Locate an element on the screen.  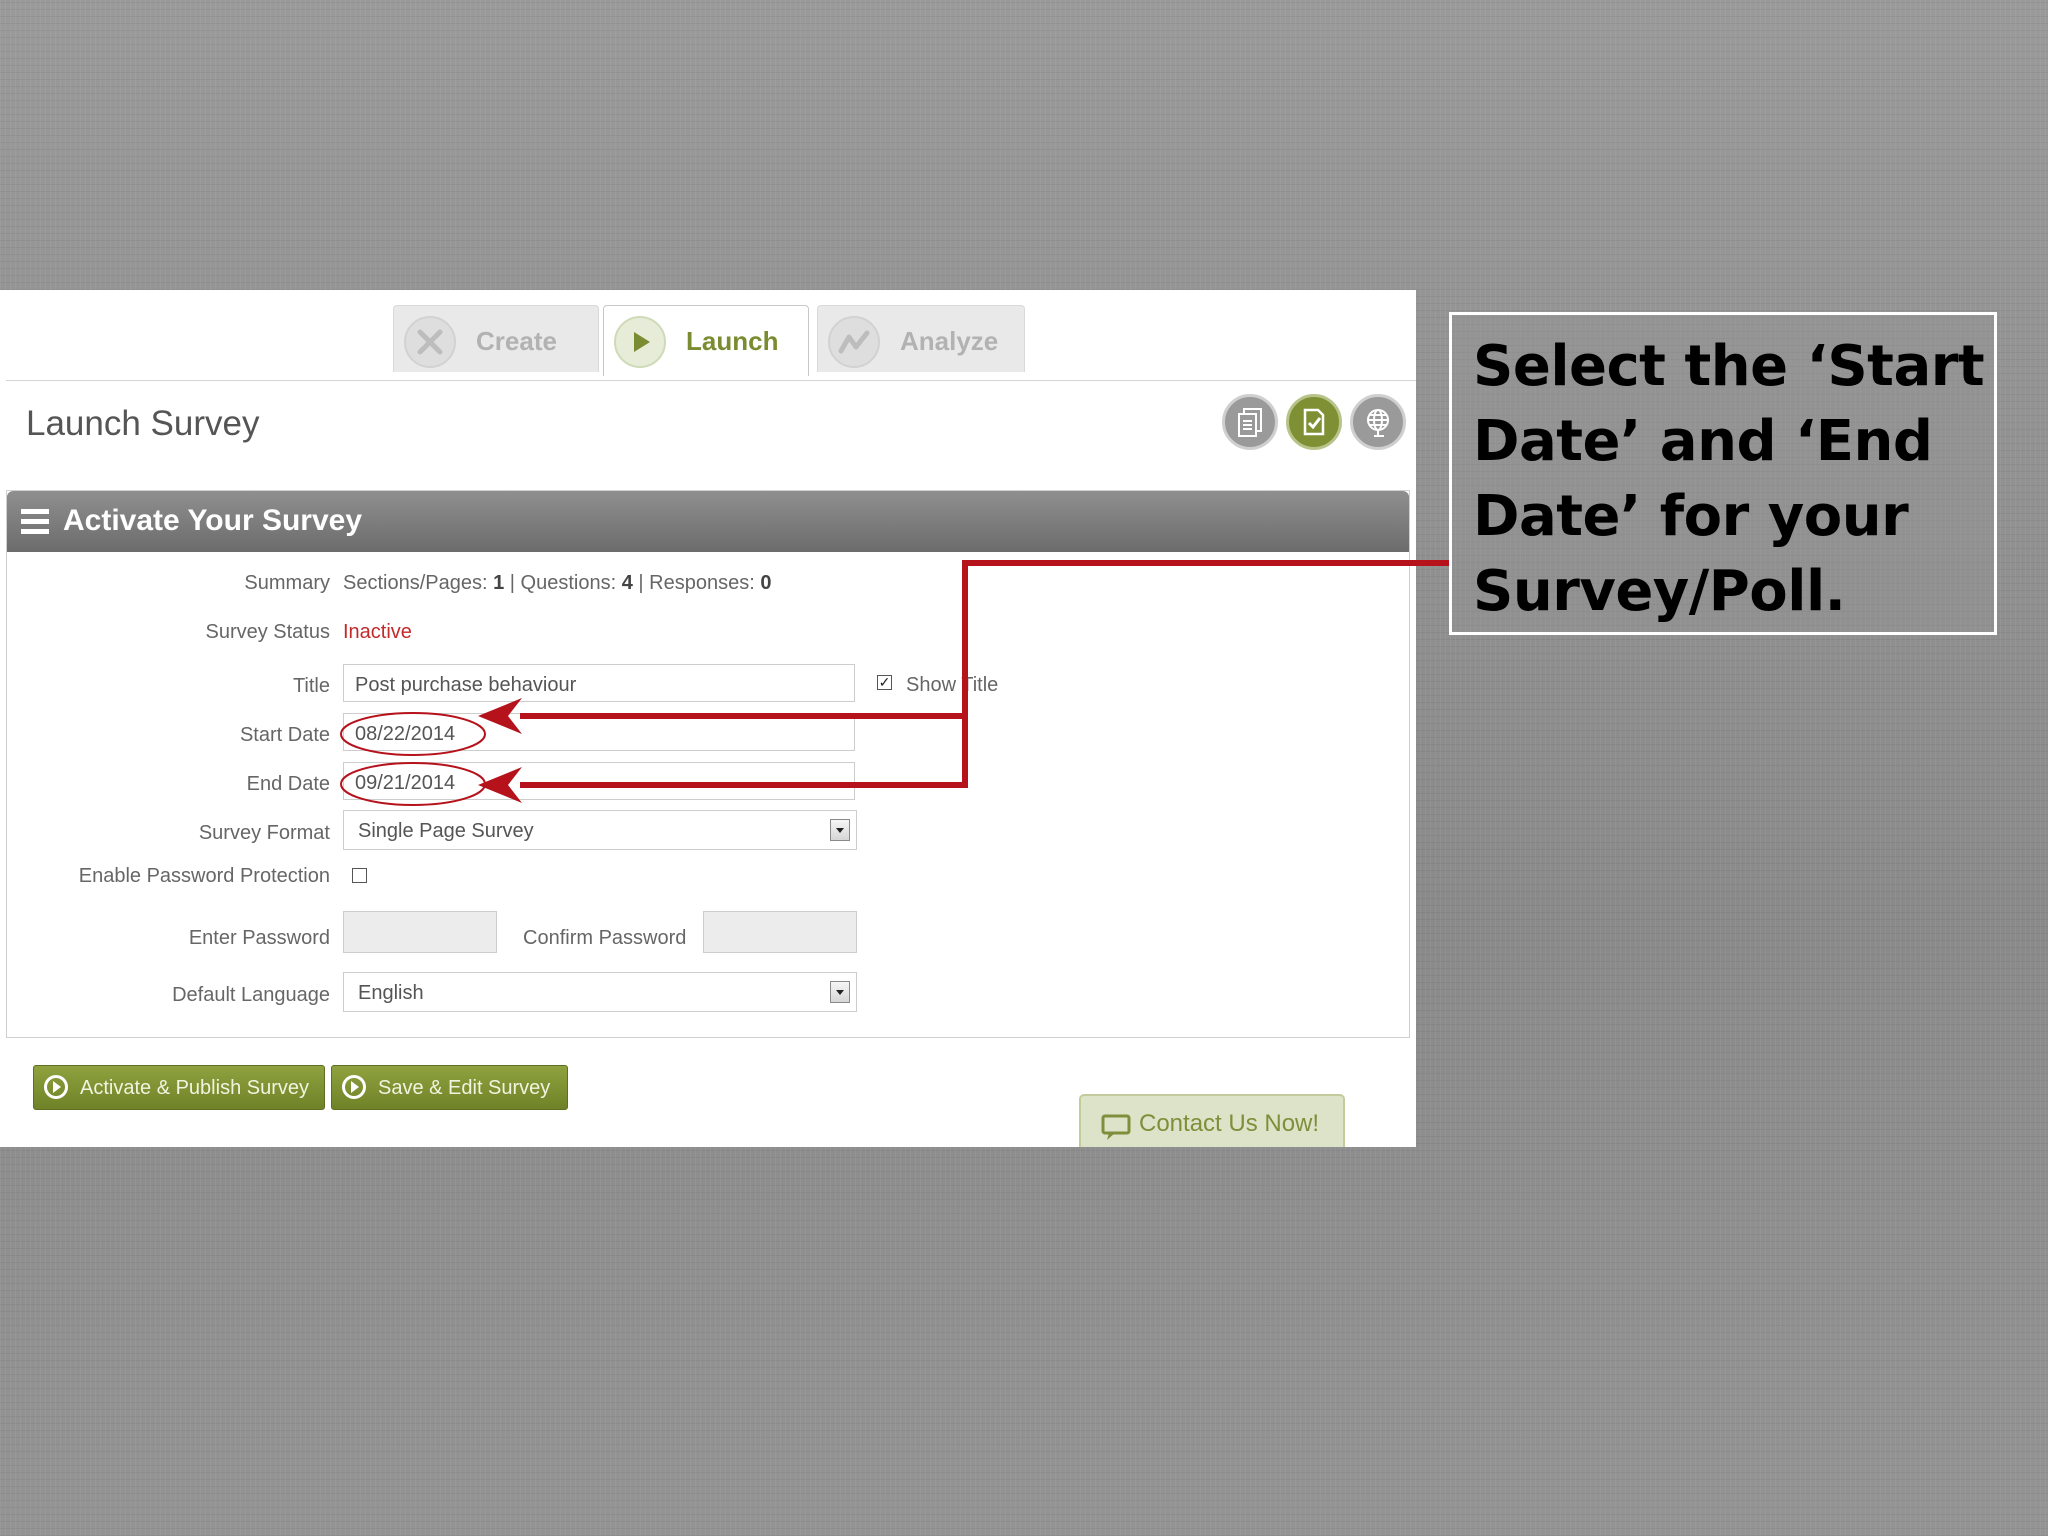
tab-label: Create is located at coordinates (516, 341).